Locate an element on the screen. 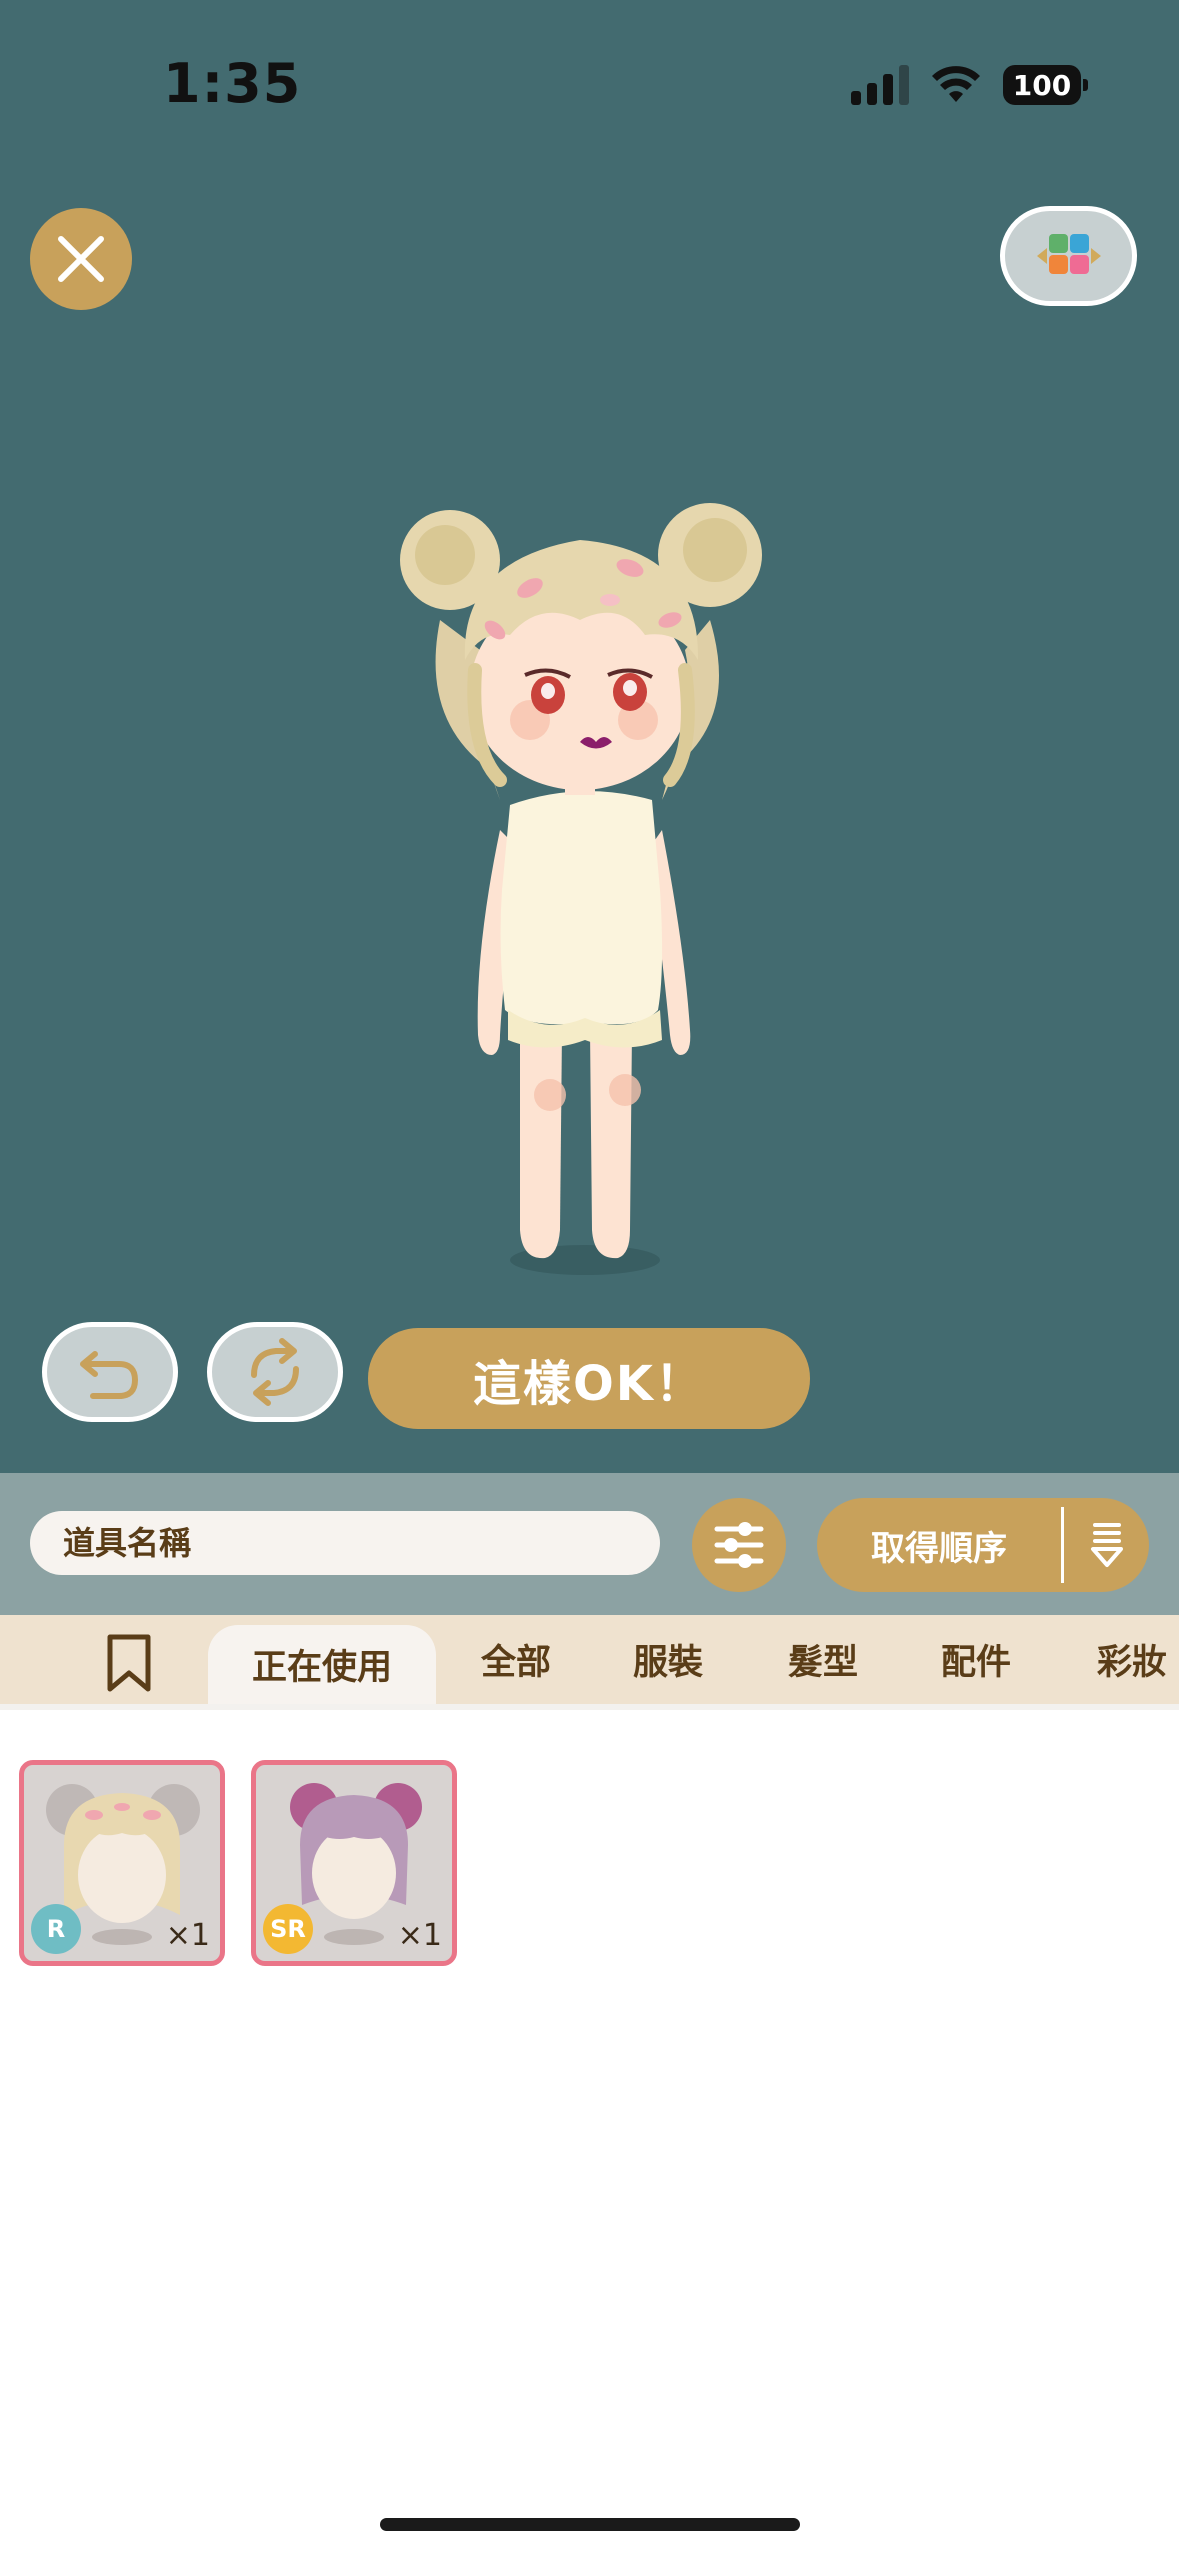  tab-makeup: 彩妝 is located at coordinates (1132, 1659).